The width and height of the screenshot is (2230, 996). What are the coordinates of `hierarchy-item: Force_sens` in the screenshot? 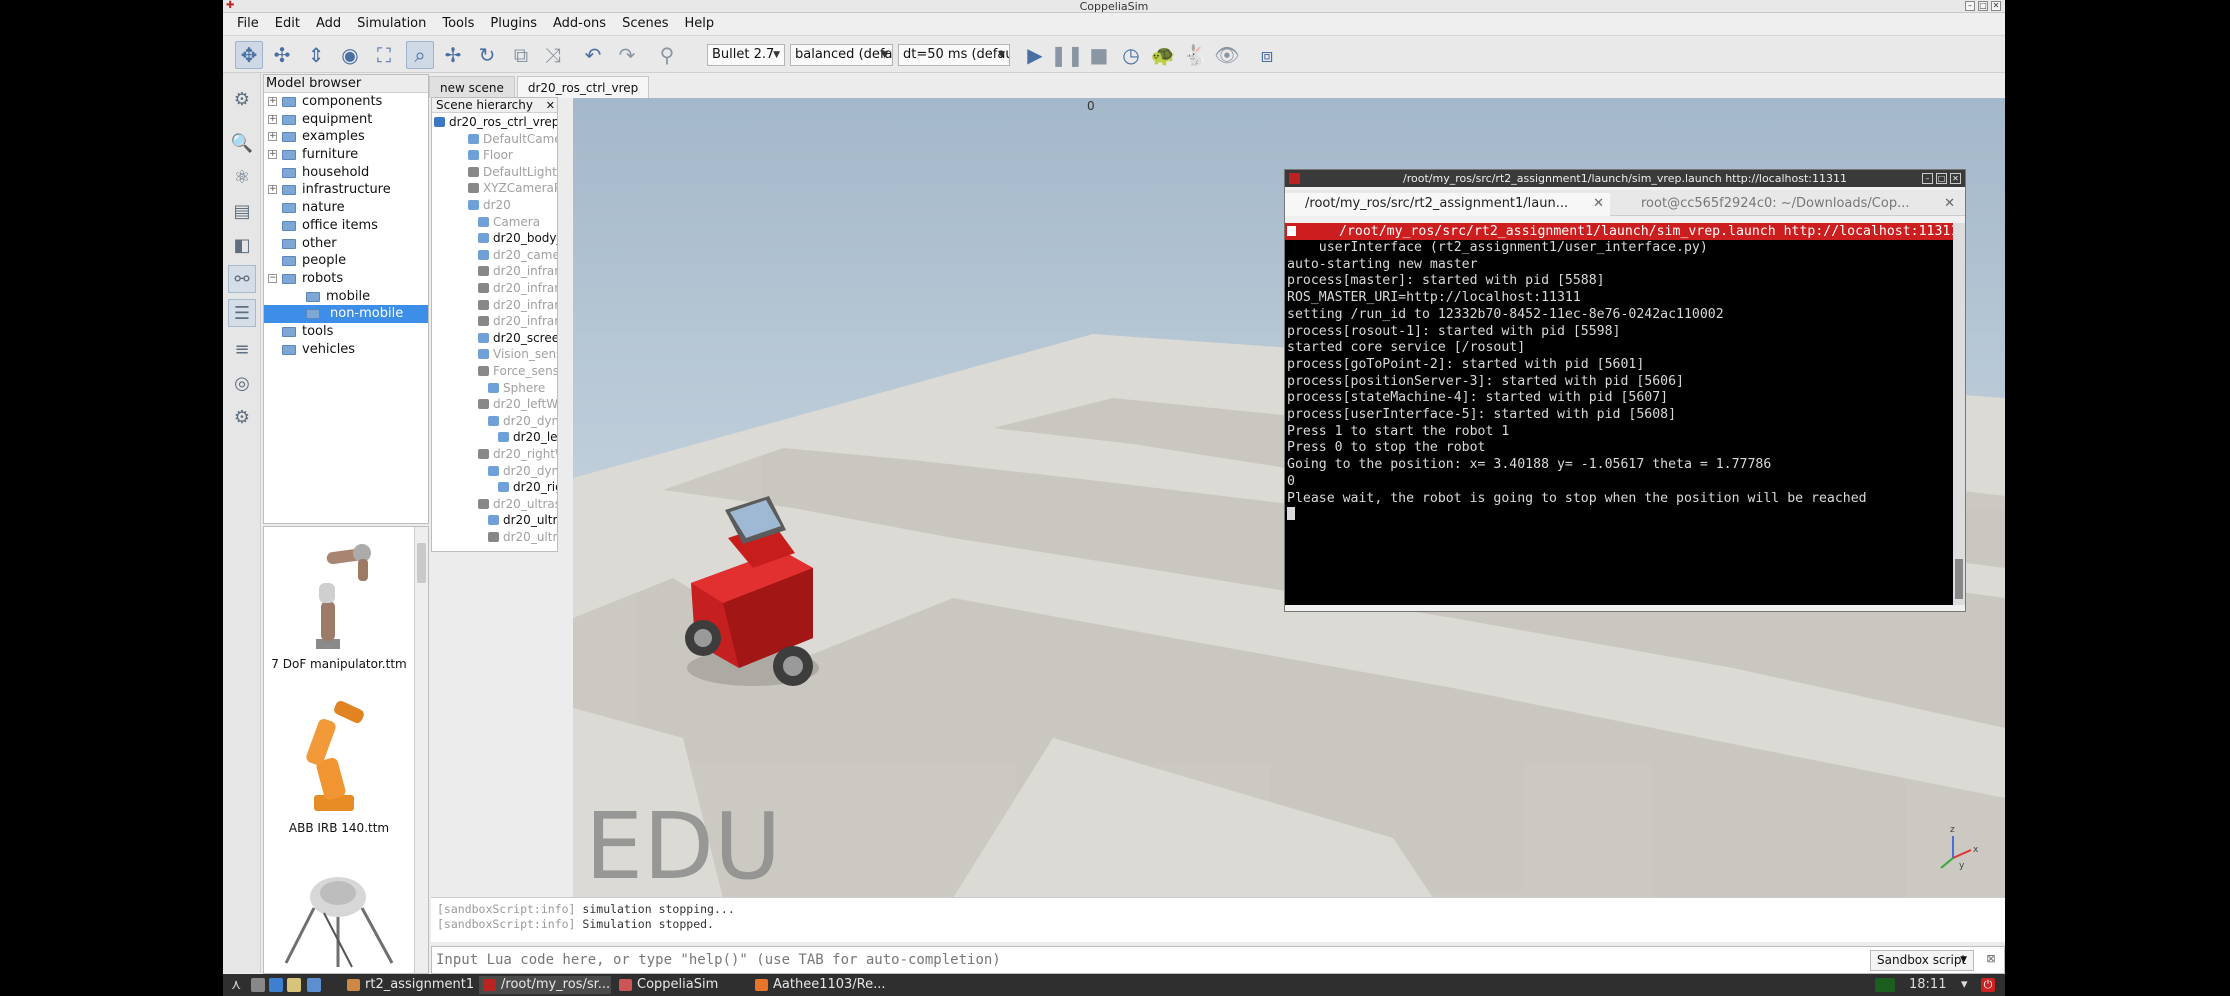 It's located at (517, 371).